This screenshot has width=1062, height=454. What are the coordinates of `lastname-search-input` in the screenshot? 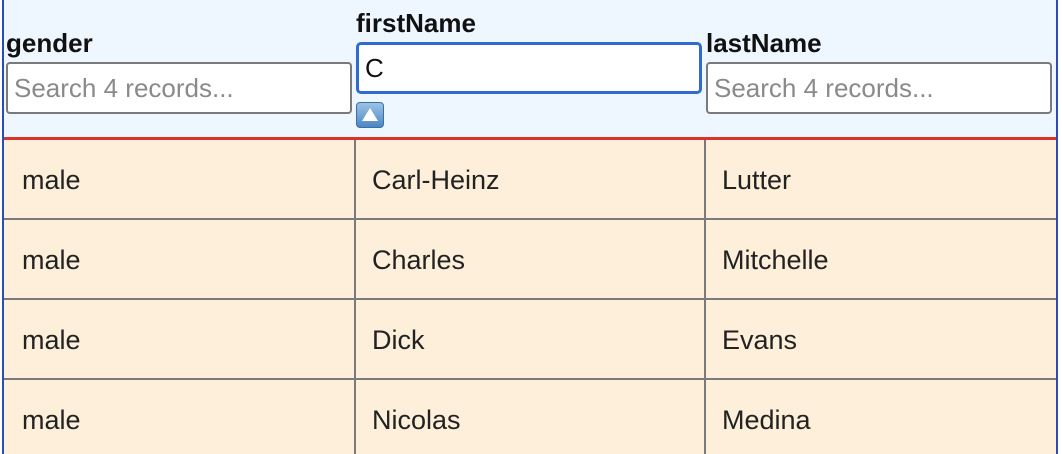 It's located at (879, 88).